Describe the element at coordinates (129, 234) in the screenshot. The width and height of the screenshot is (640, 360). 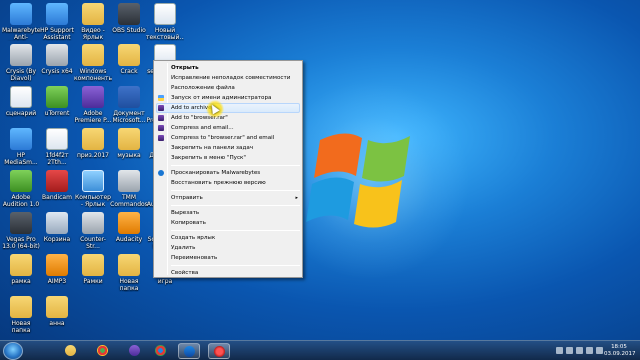
I see `desktop-shortcut: Audacity` at that location.